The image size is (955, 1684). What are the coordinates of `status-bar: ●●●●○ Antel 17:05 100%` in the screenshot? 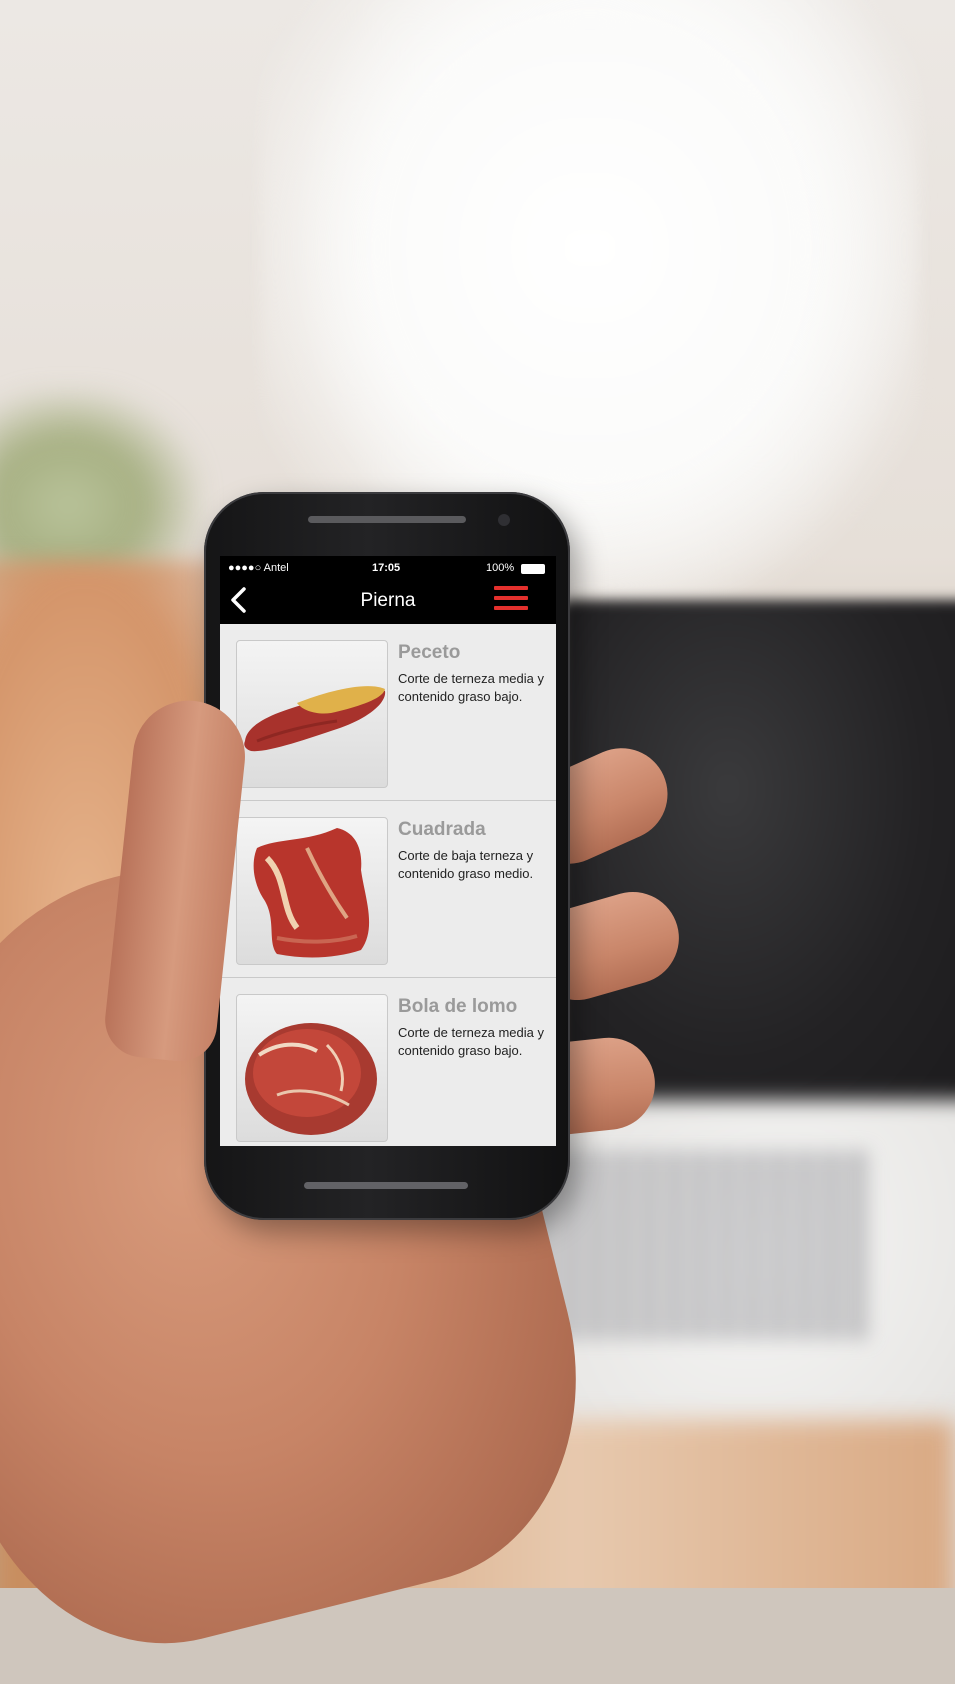 It's located at (388, 567).